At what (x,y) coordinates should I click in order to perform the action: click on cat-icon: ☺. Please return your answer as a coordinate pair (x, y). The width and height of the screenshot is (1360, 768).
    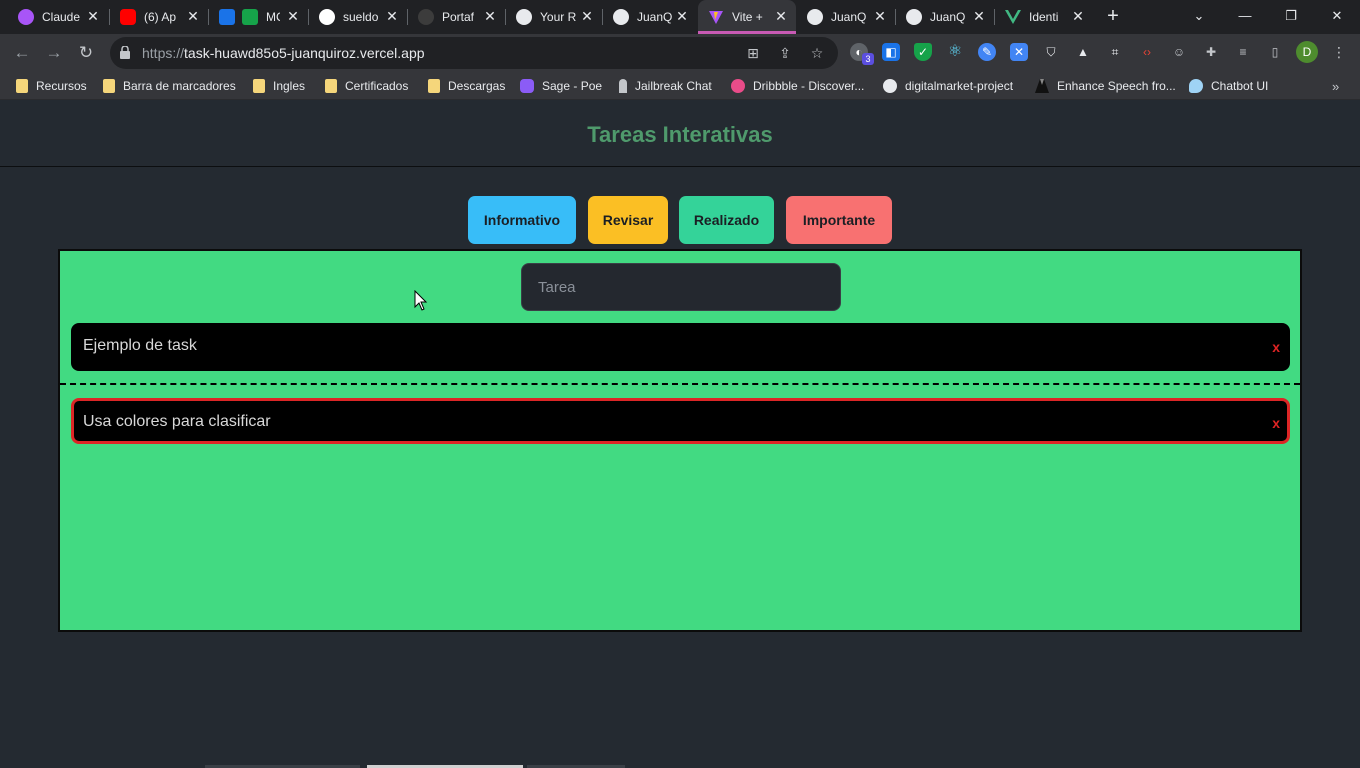
    Looking at the image, I should click on (1179, 52).